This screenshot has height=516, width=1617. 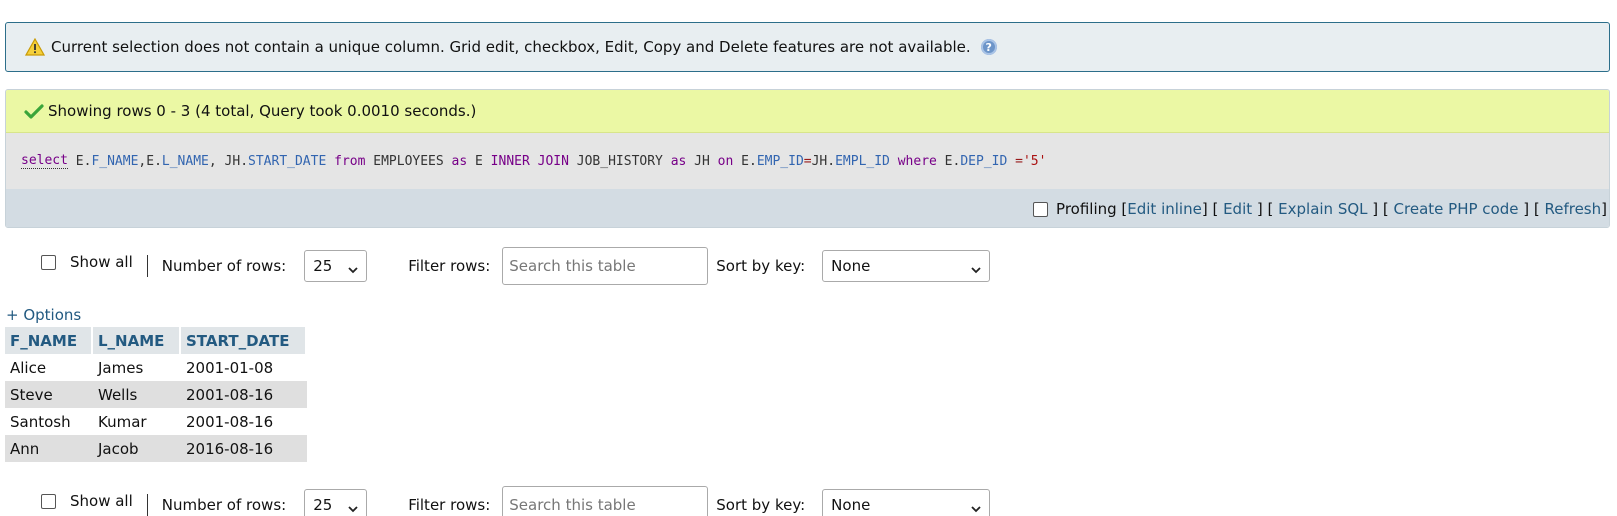 What do you see at coordinates (244, 340) in the screenshot?
I see `column-header-start-date: START_DATE` at bounding box center [244, 340].